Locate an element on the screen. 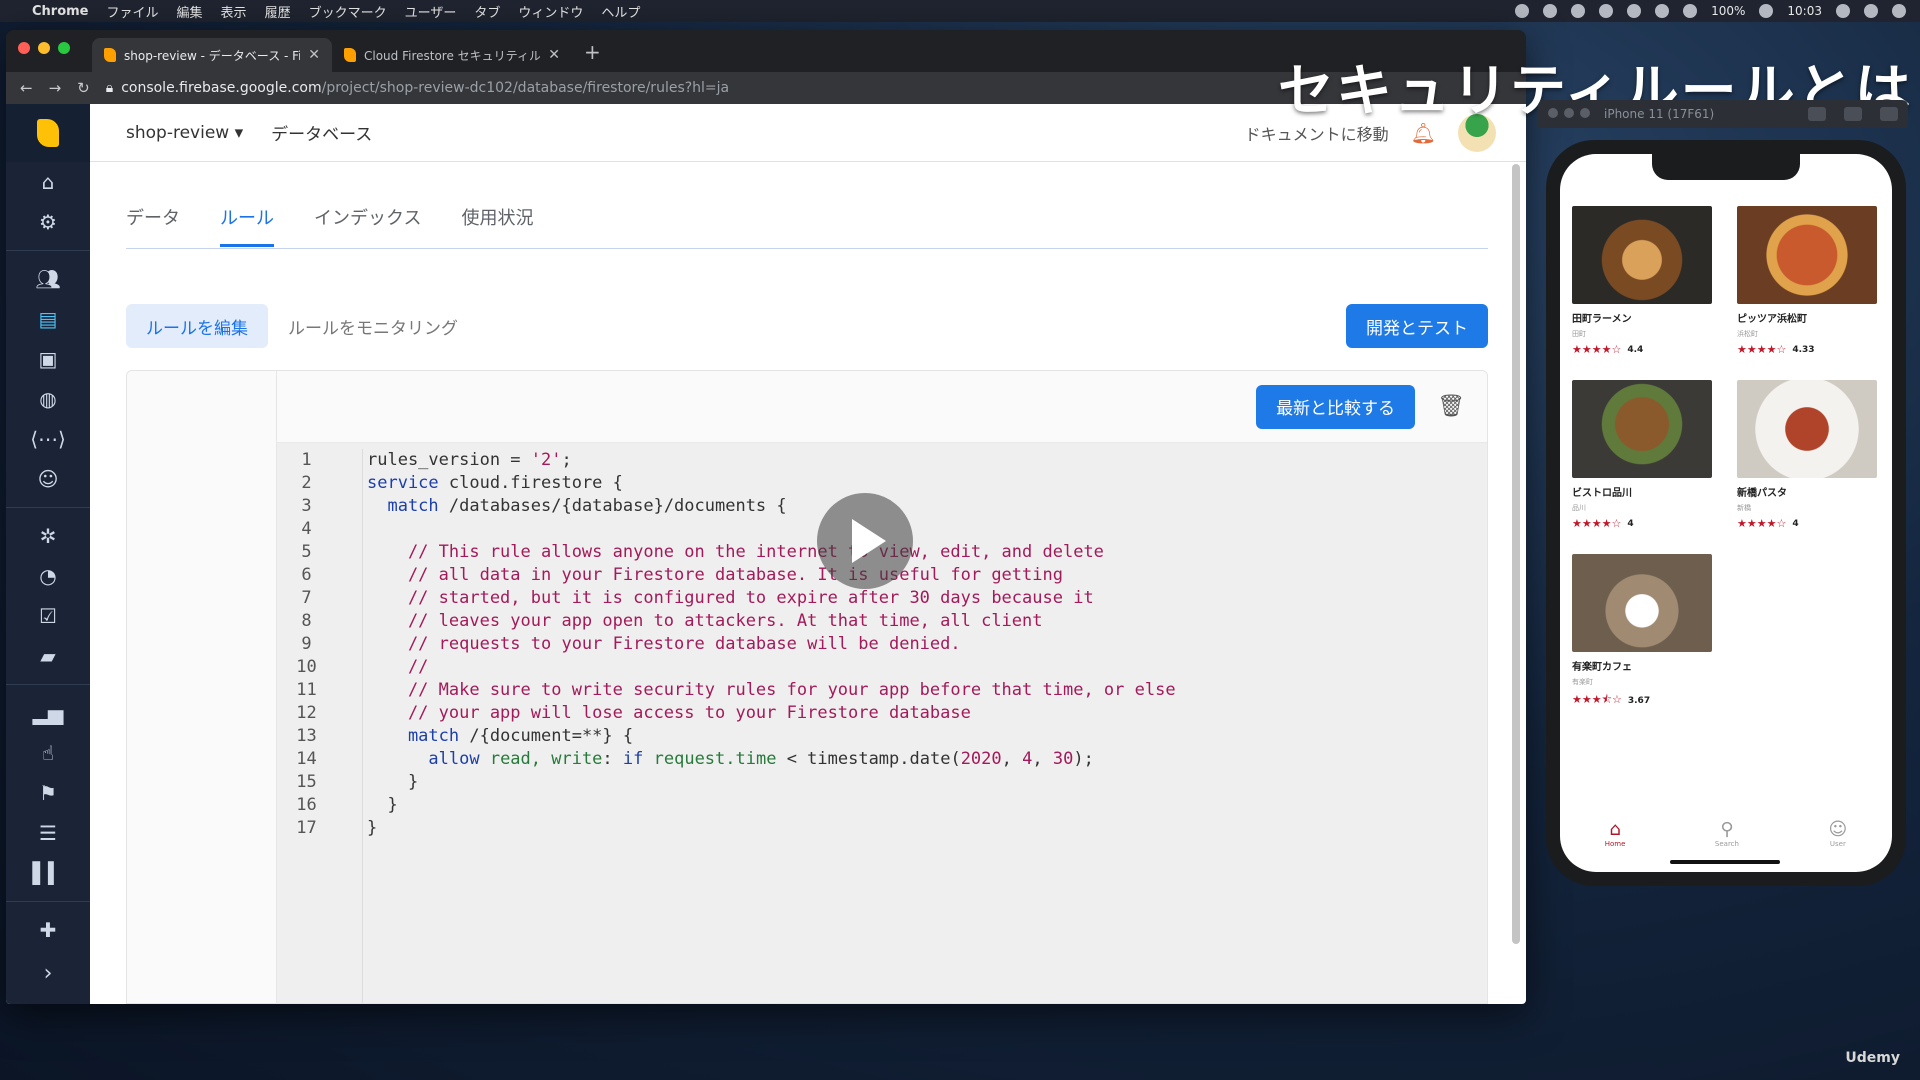 The image size is (1920, 1080). minimize-window-button is located at coordinates (44, 48).